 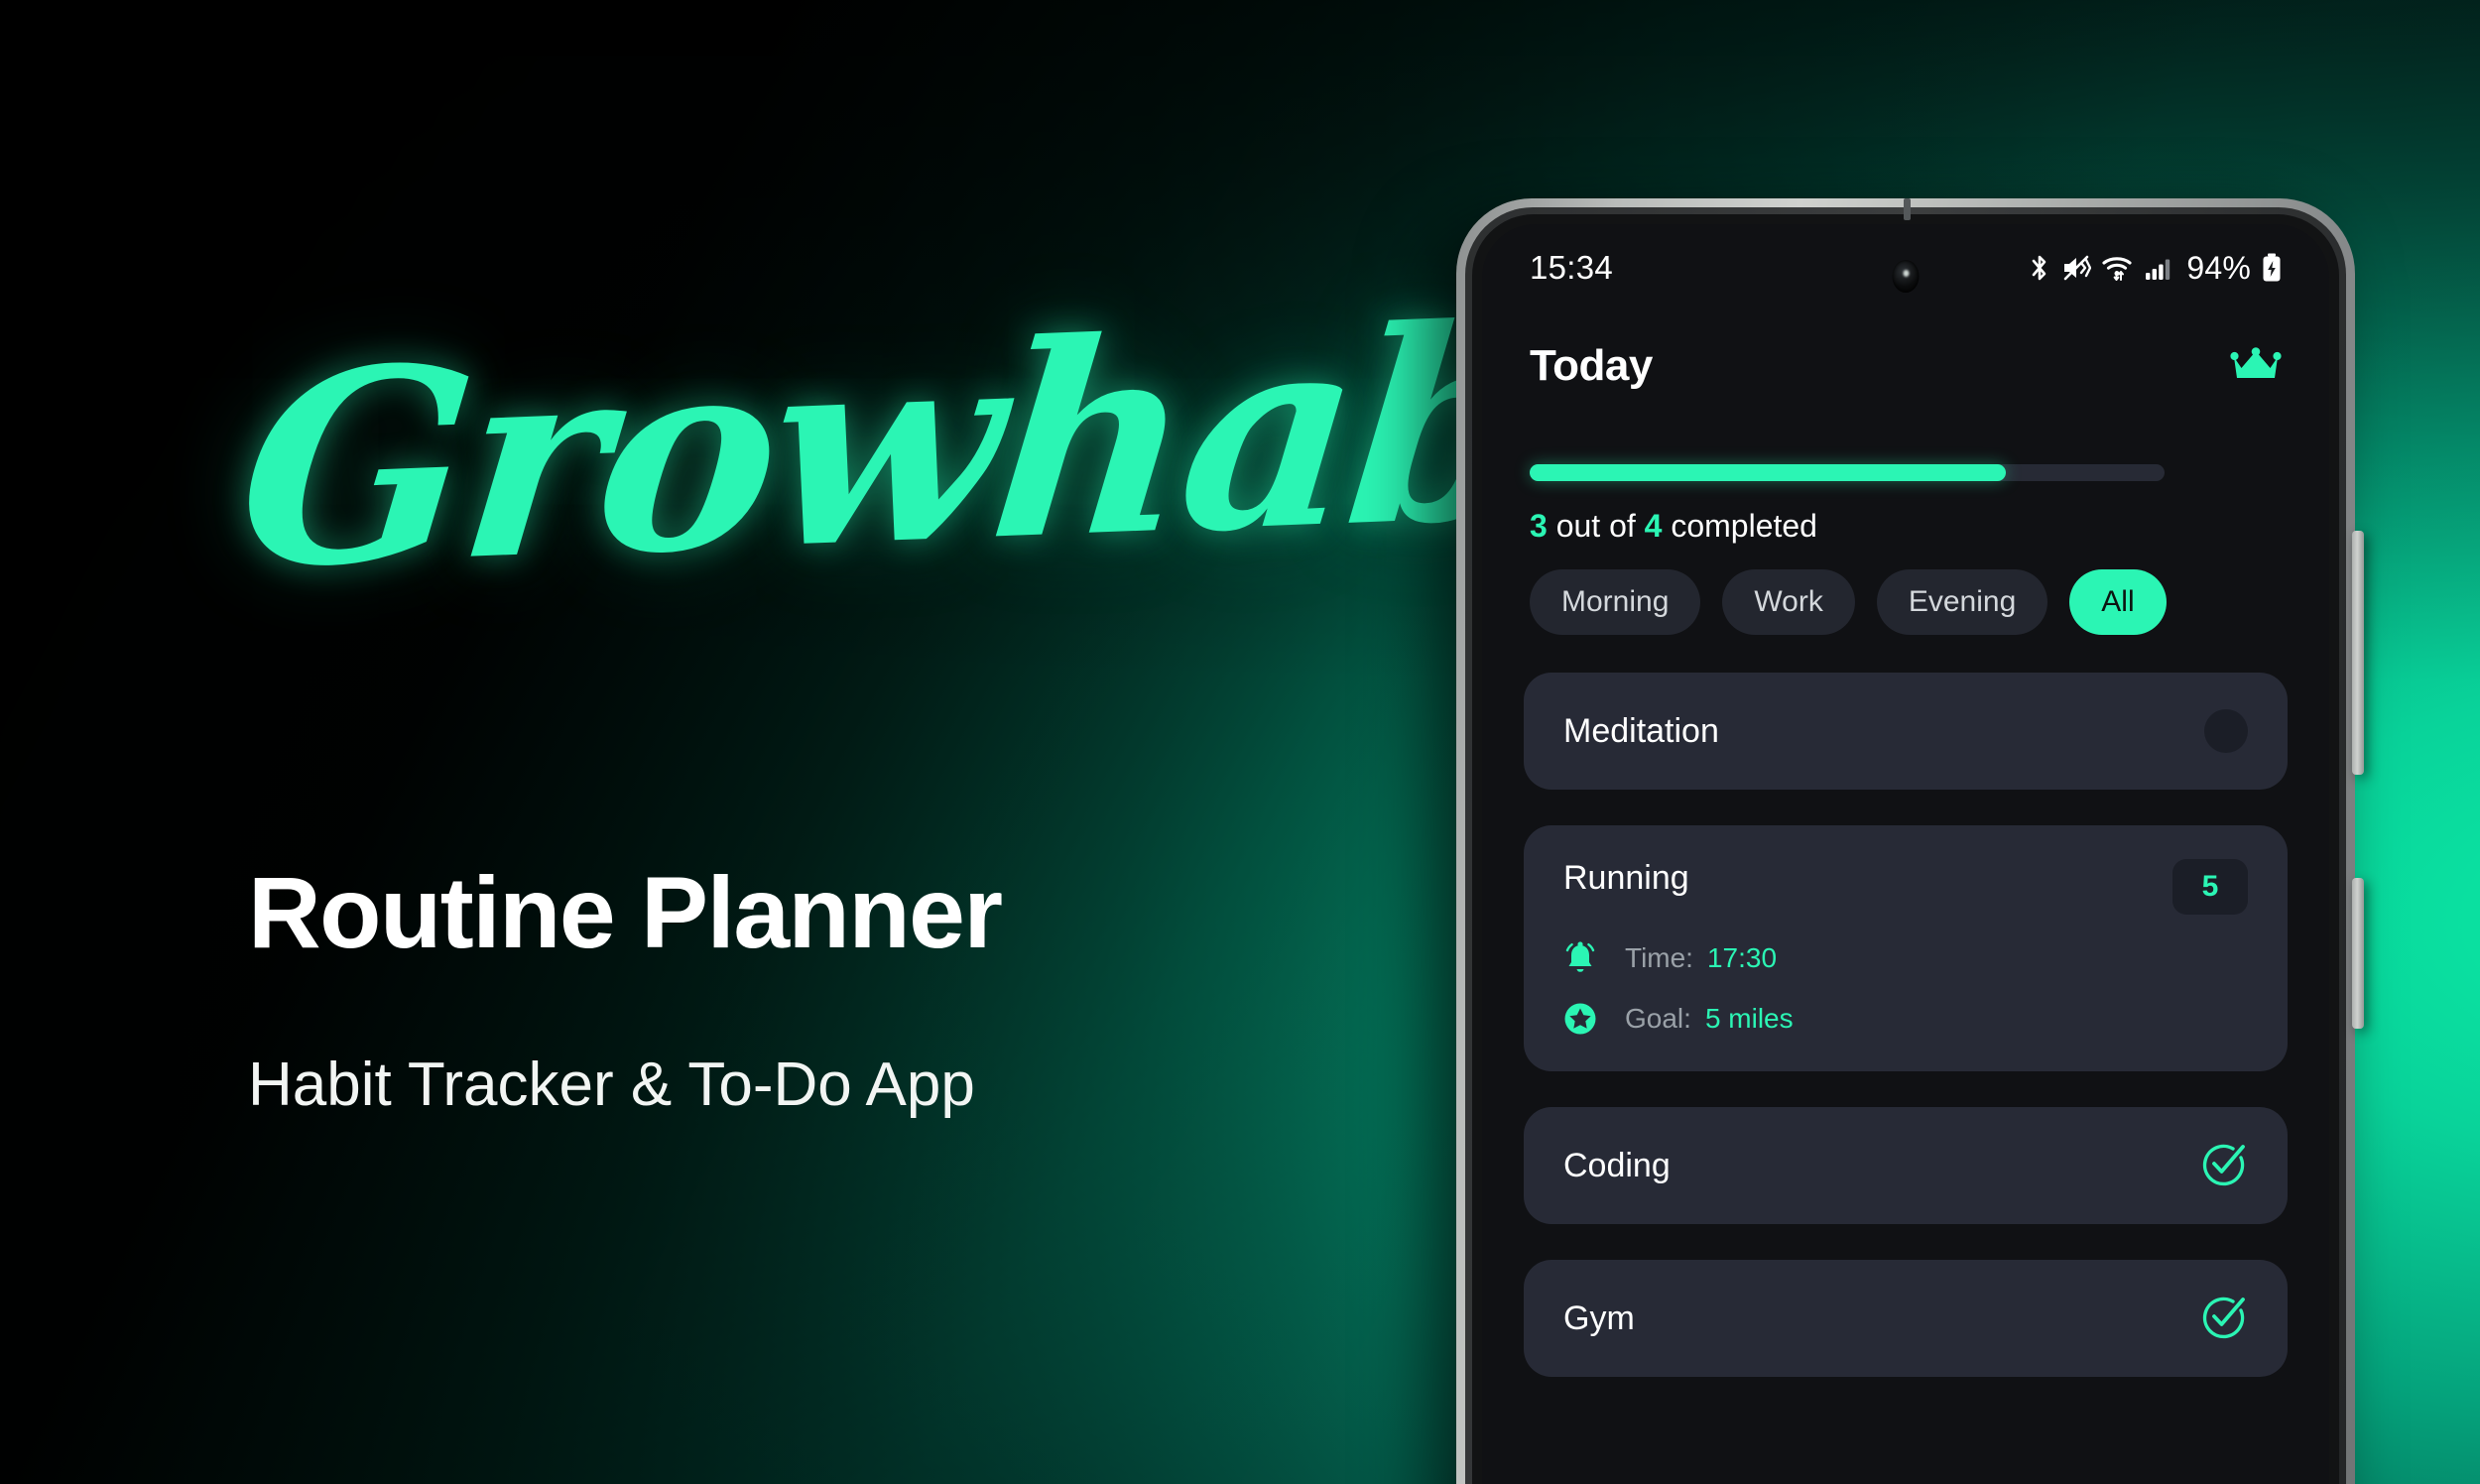 What do you see at coordinates (1583, 1019) in the screenshot?
I see `star-icon` at bounding box center [1583, 1019].